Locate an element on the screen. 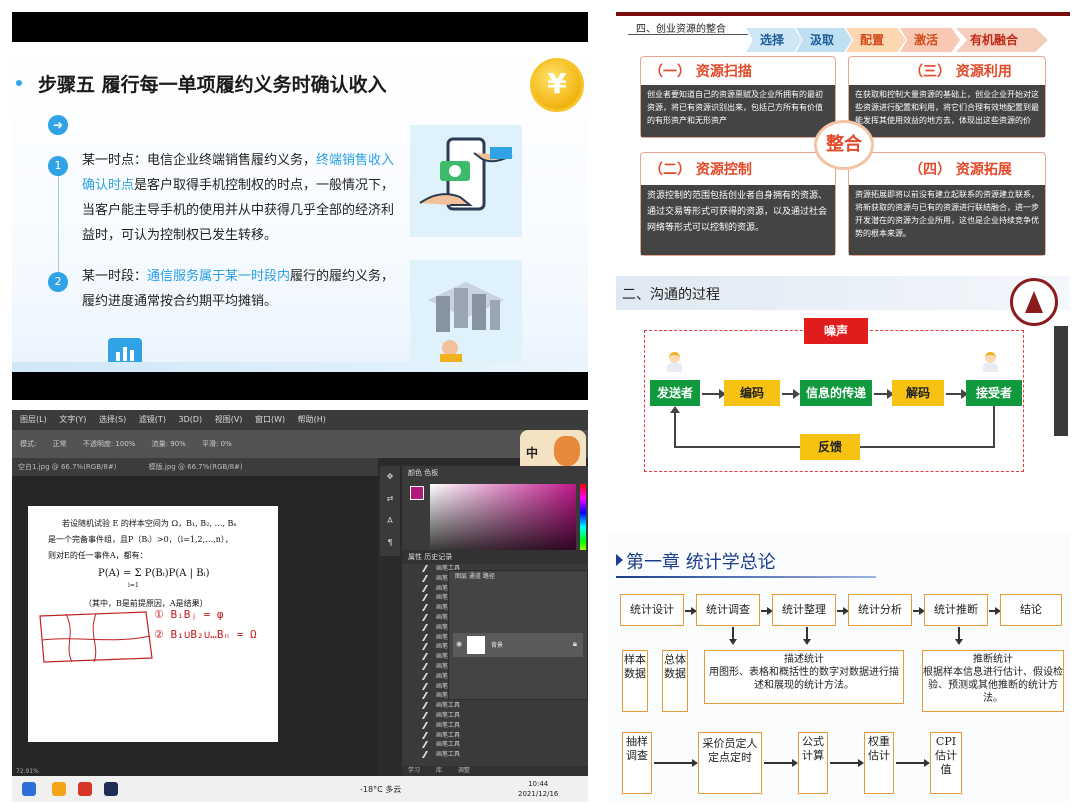  panel-bottom-tabs: 学习 库 调整 is located at coordinates (495, 771).